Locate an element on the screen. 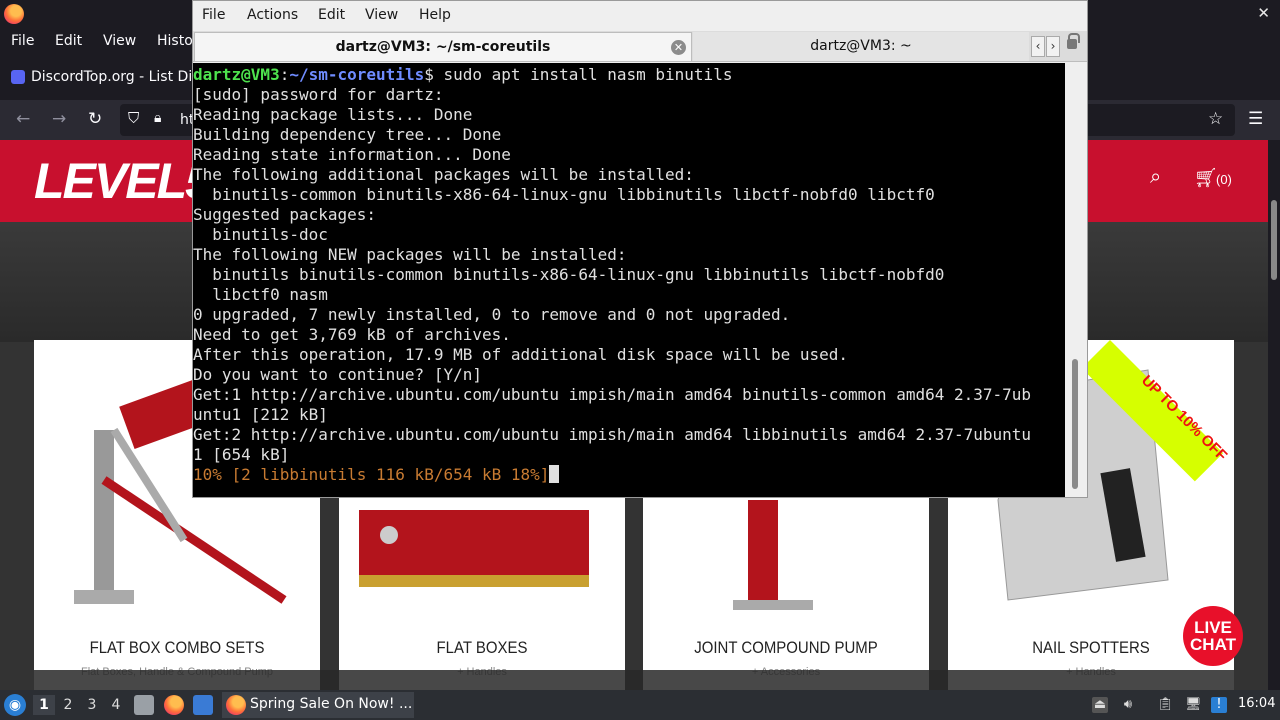  prompt-user-host: dartz@VM3 is located at coordinates (236, 74).